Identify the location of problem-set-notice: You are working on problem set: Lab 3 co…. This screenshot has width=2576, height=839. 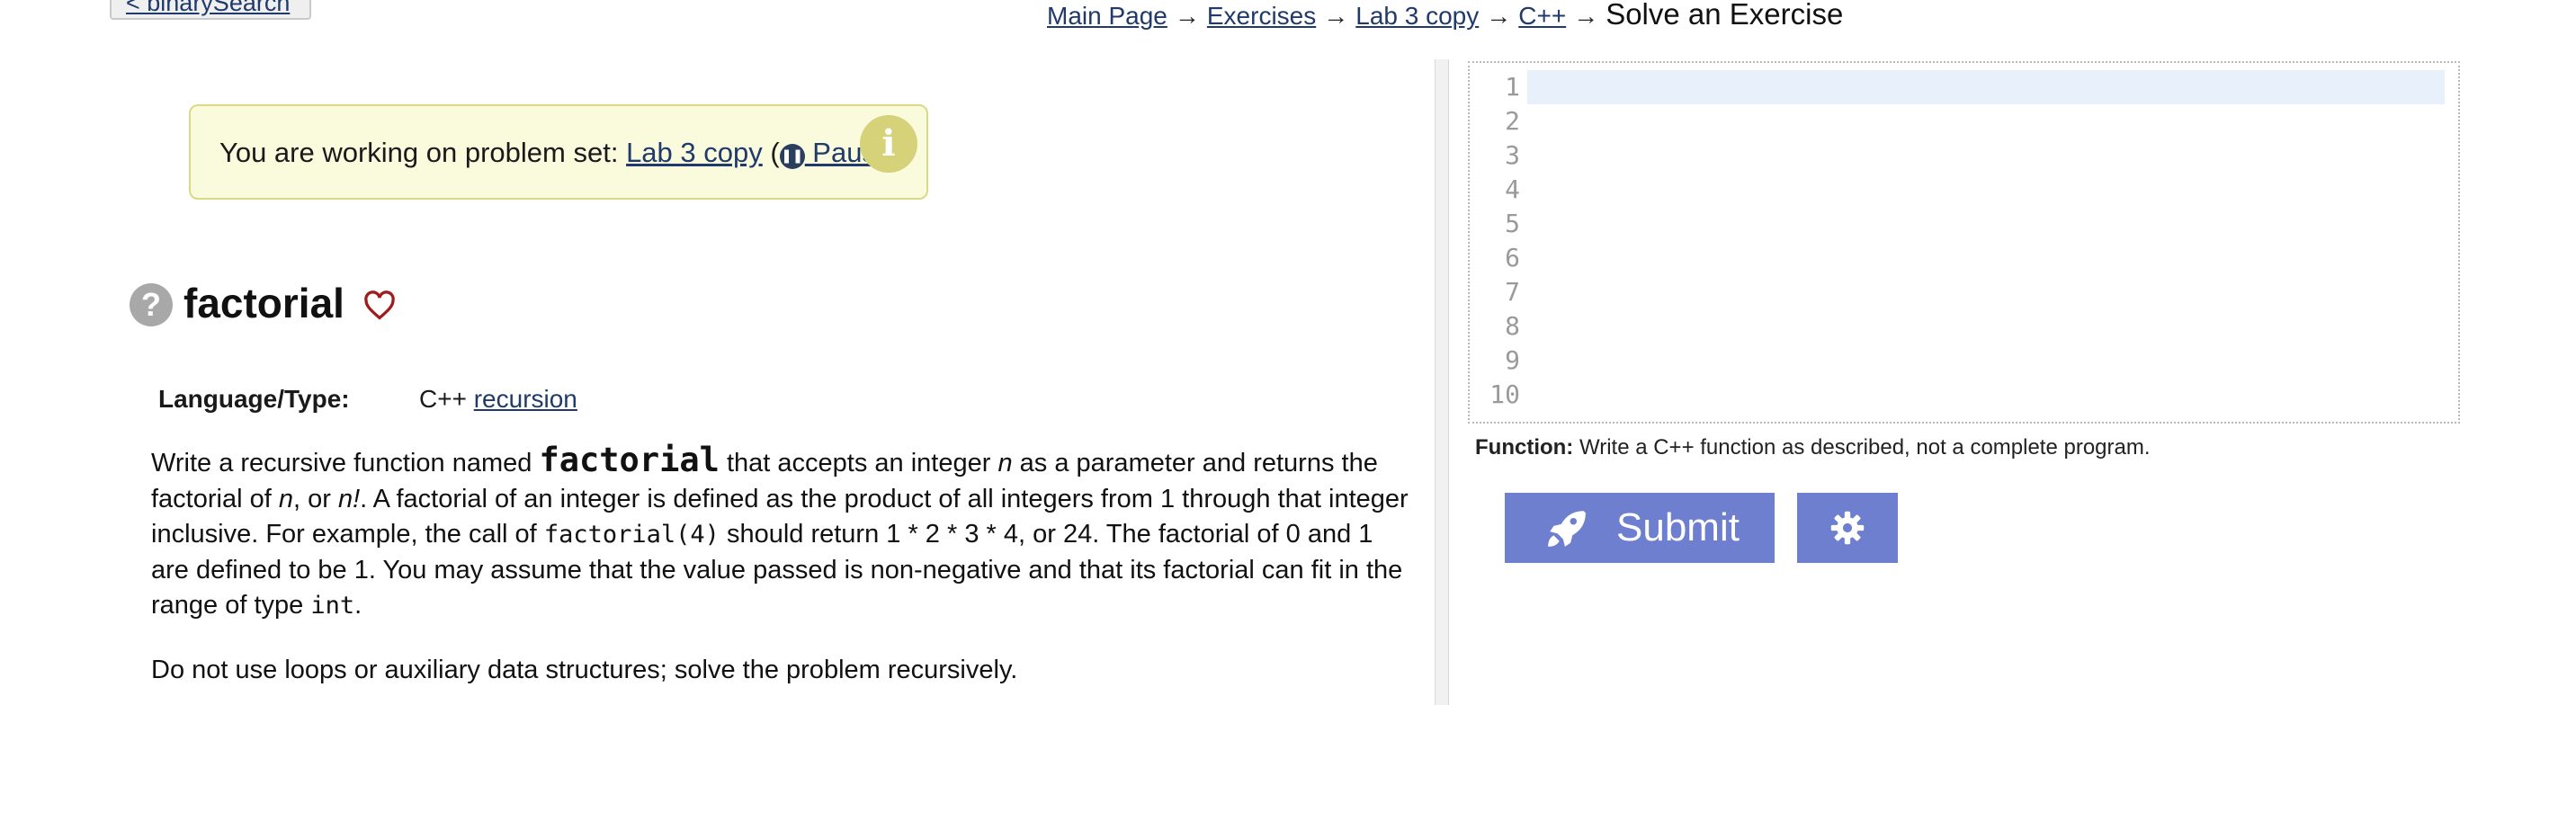
(558, 152).